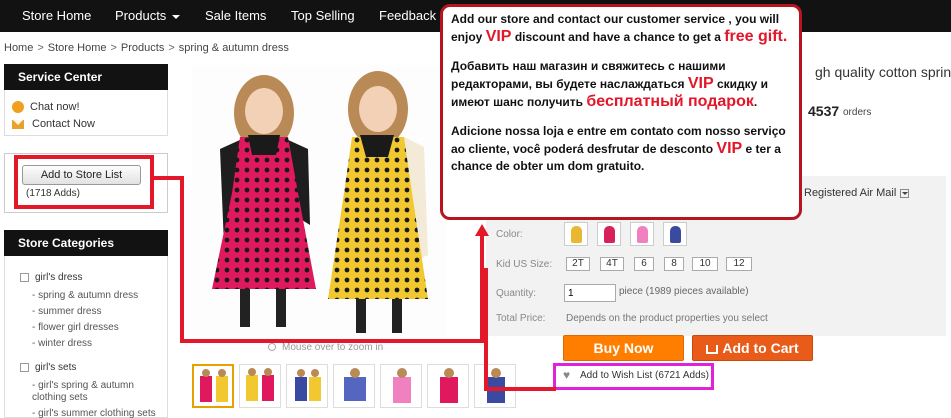 The width and height of the screenshot is (951, 418). What do you see at coordinates (233, 48) in the screenshot?
I see `breadcrumb-current: spring & autumn dress` at bounding box center [233, 48].